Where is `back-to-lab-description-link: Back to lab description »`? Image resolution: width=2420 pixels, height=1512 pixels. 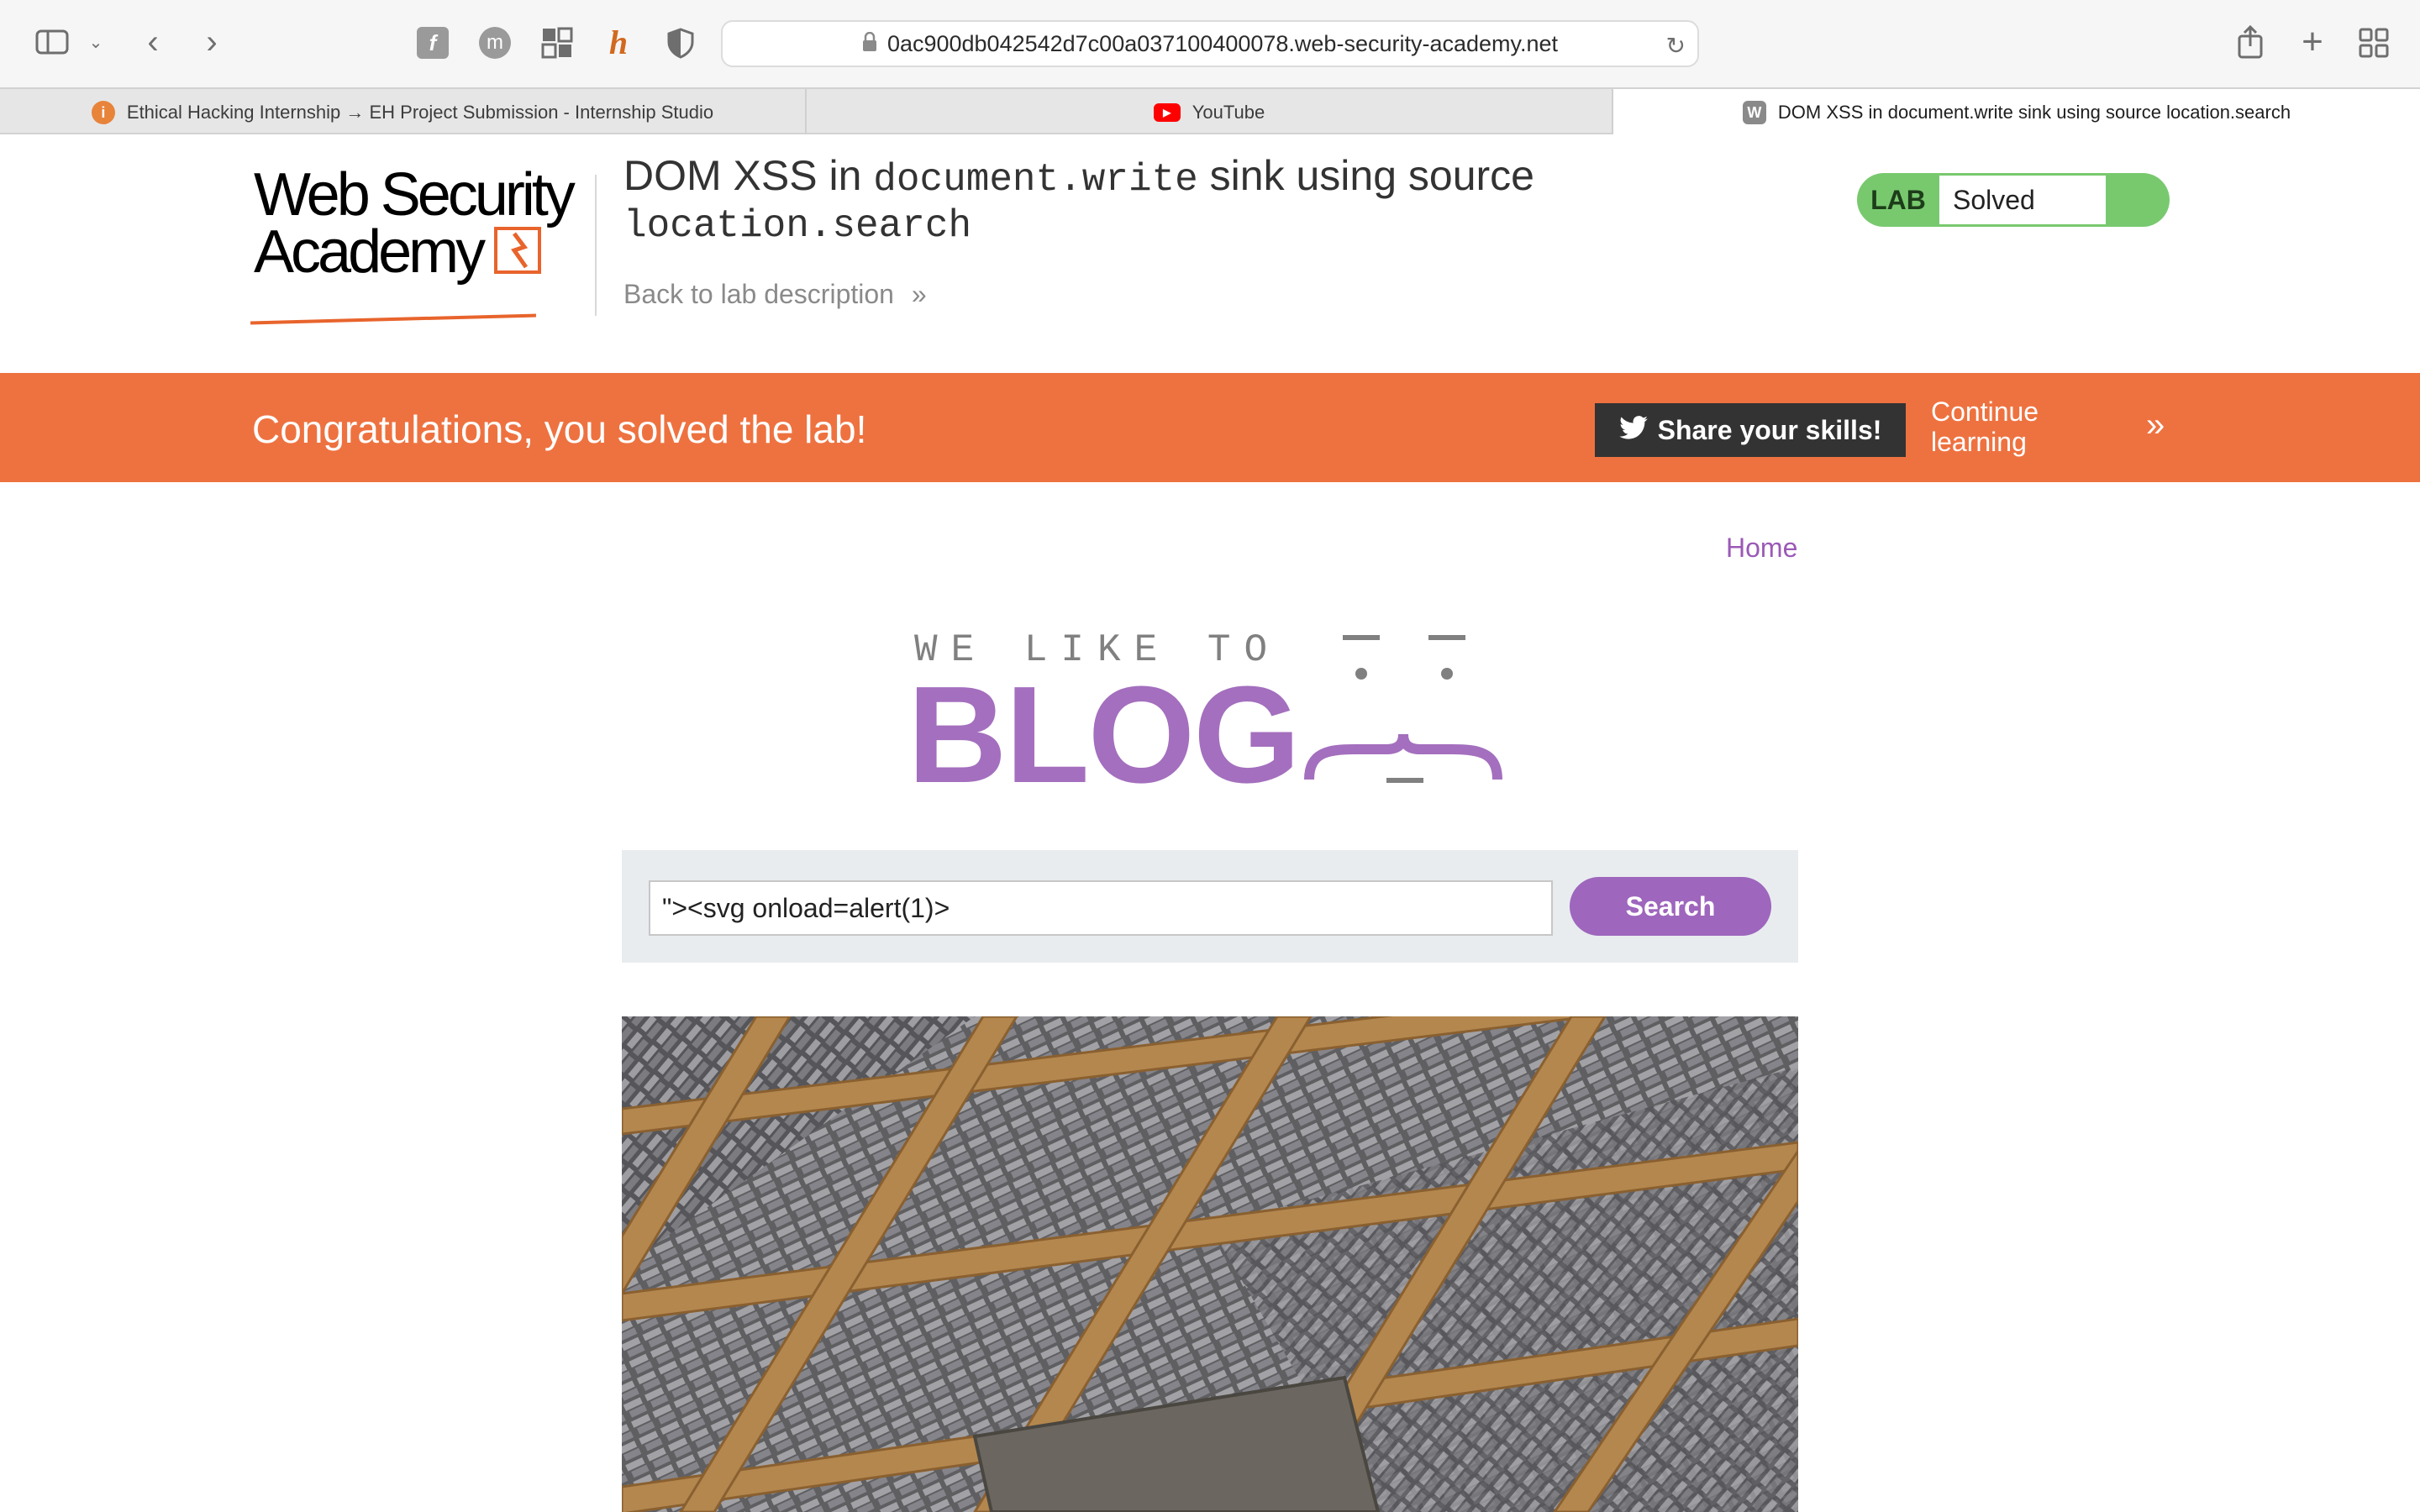
back-to-lab-description-link: Back to lab description » is located at coordinates (775, 294).